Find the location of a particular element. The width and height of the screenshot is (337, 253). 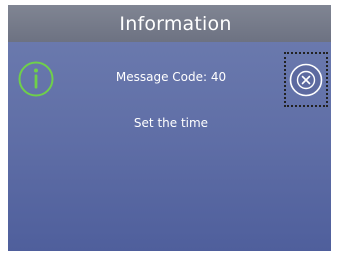

close-circle-icon is located at coordinates (306, 79).